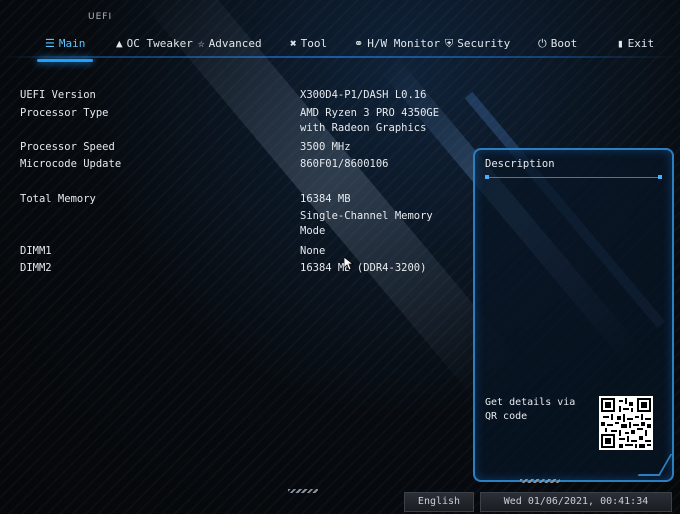  Describe the element at coordinates (620, 43) in the screenshot. I see `exit-door-icon: ▮` at that location.